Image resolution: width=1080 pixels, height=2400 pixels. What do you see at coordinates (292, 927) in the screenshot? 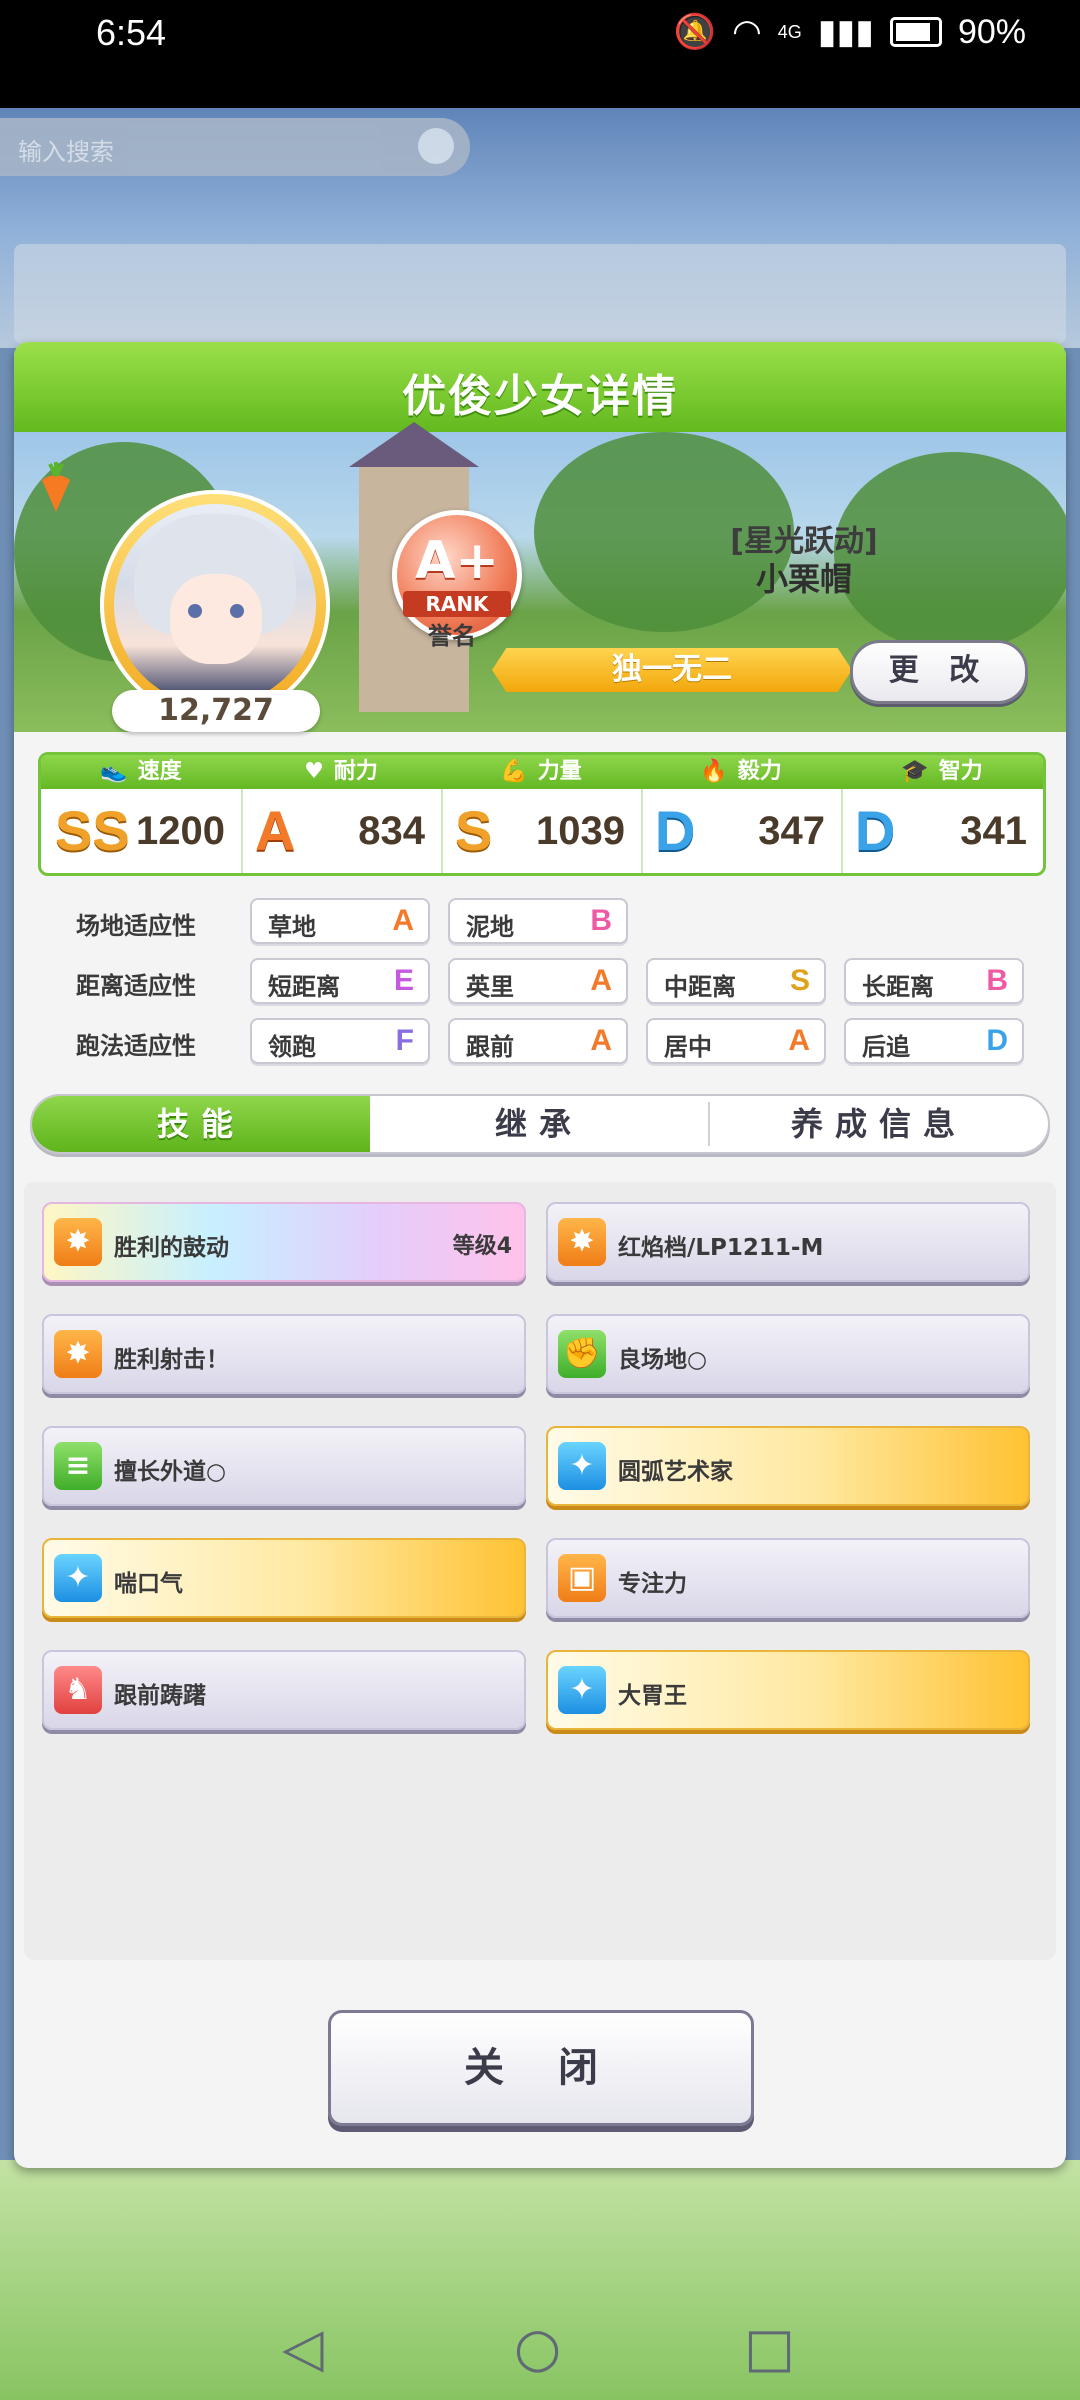
I see `apt-name: 草地` at bounding box center [292, 927].